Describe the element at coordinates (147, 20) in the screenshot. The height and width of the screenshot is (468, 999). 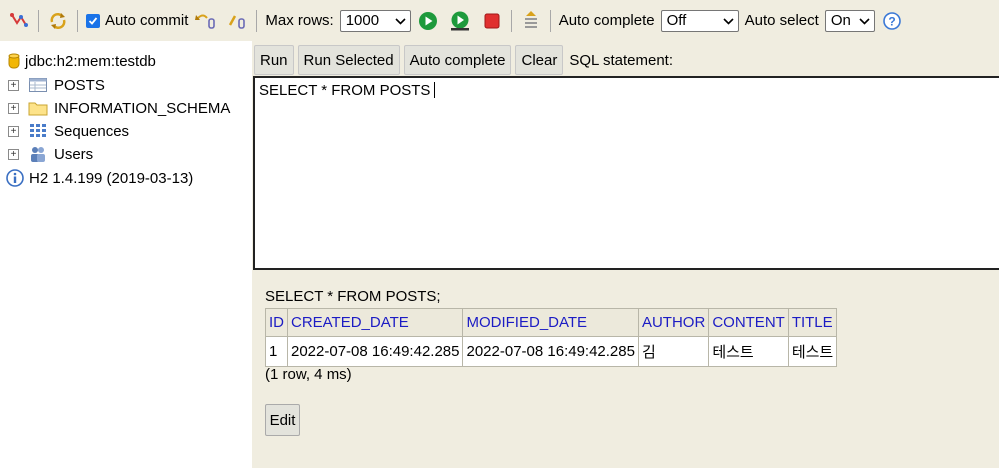
I see `auto-commit-label: Auto commit` at that location.